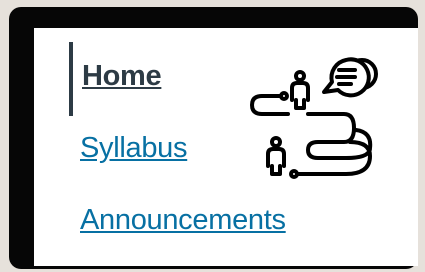  Describe the element at coordinates (183, 220) in the screenshot. I see `nav-announcements: Announcements` at that location.